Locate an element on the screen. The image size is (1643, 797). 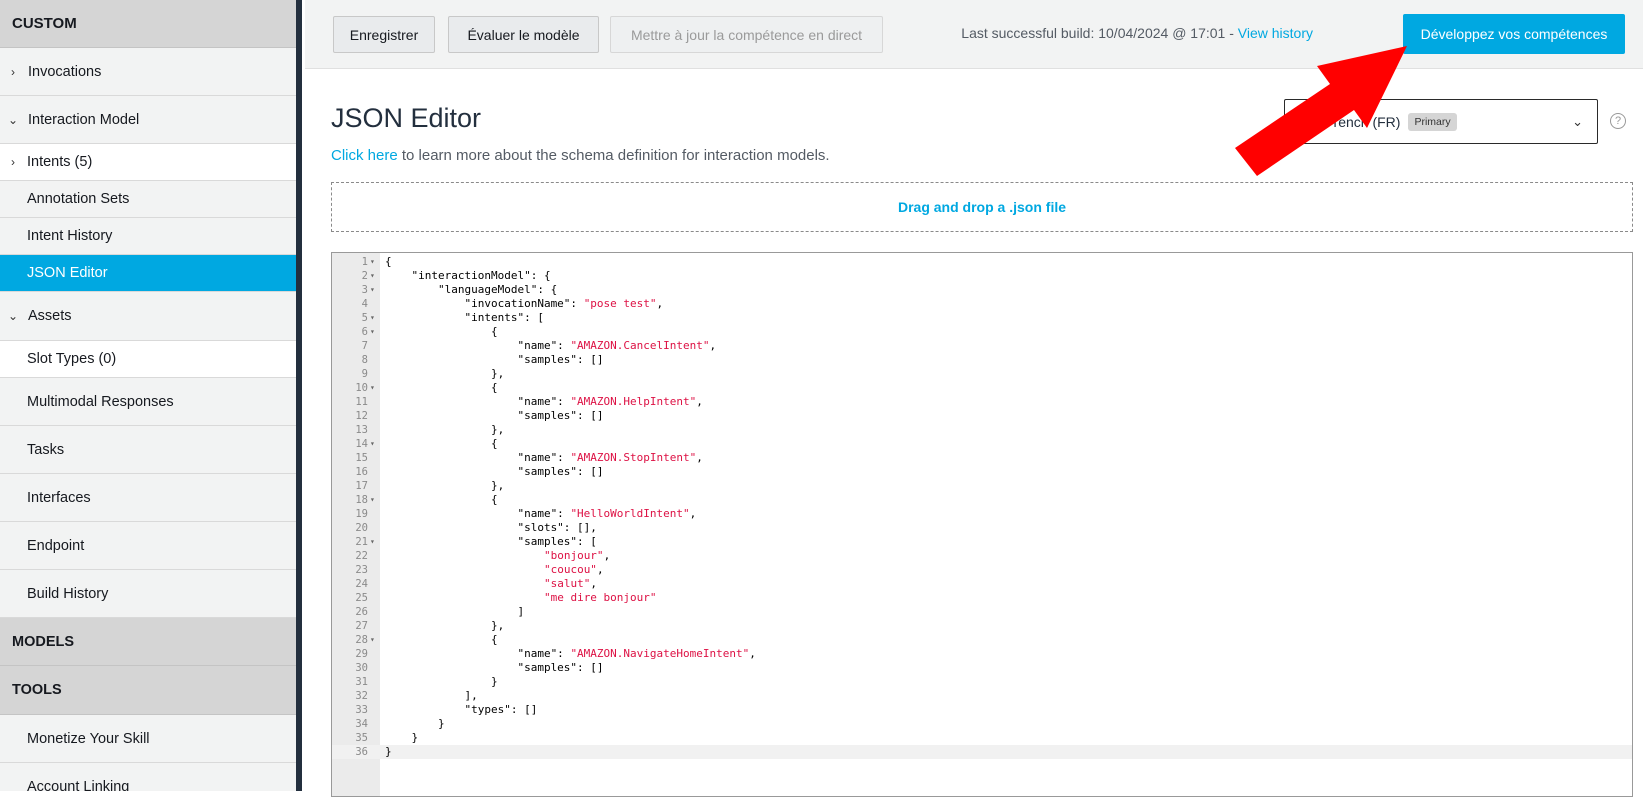
code-line: 25 "me dire bonjour" is located at coordinates (982, 598).